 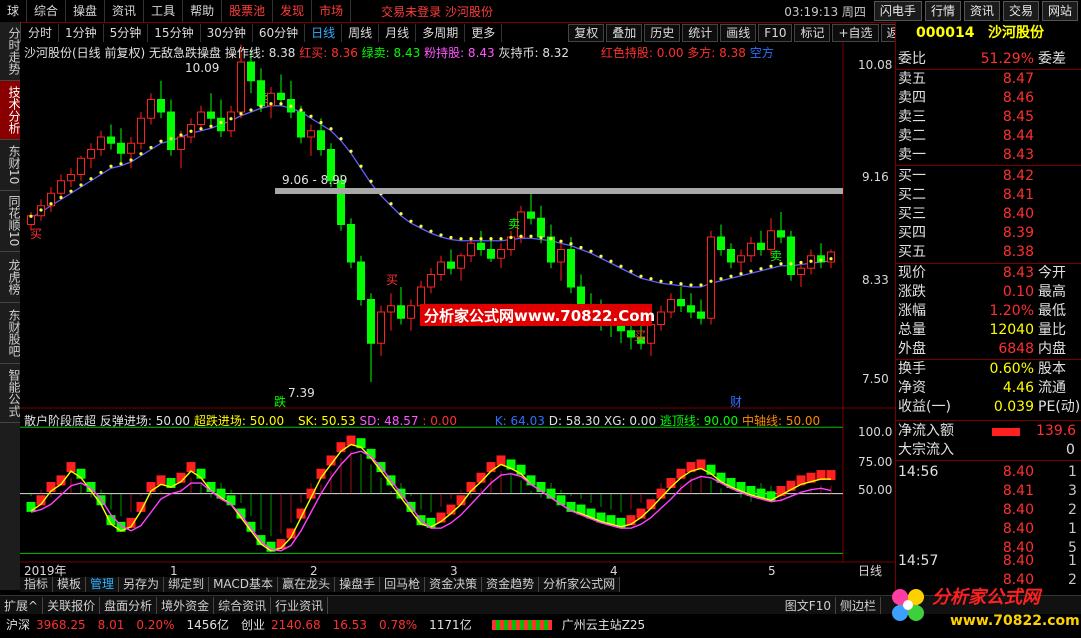 I want to click on panel-tab: 扩展^, so click(x=22, y=605).